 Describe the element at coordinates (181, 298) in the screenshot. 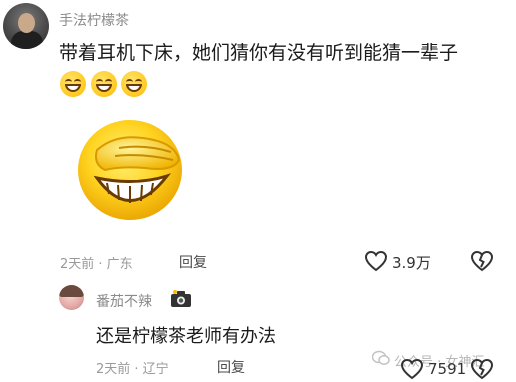

I see `camera-icon` at that location.